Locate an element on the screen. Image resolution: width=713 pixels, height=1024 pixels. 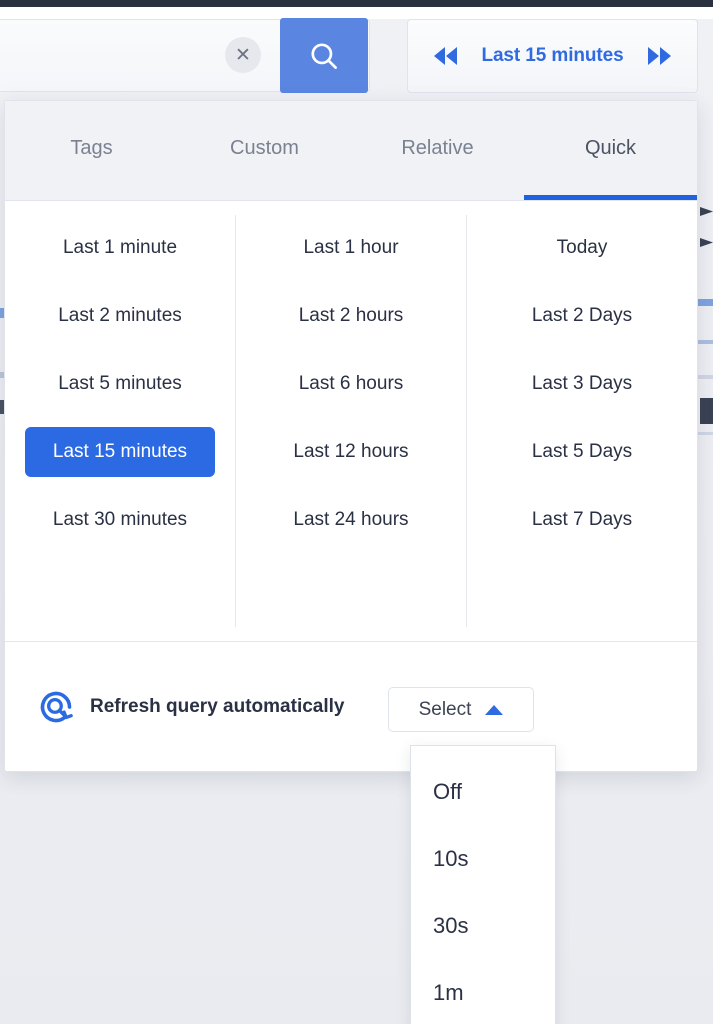
tab-custom: Custom is located at coordinates (264, 150).